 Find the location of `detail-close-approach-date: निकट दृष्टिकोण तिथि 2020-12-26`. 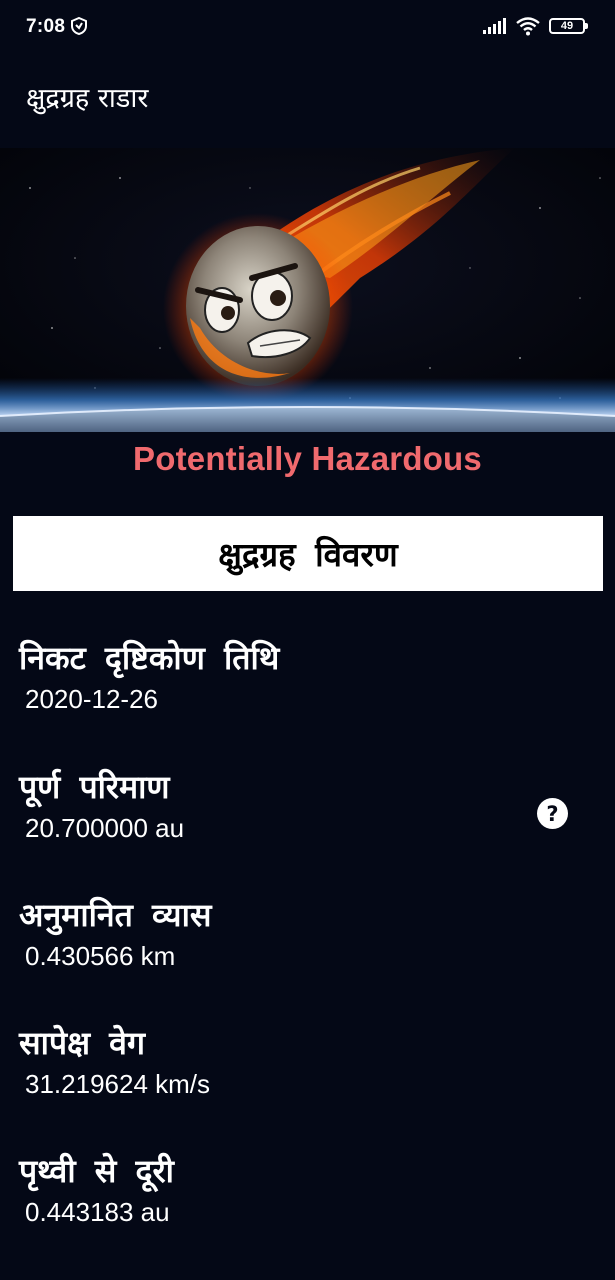

detail-close-approach-date: निकट दृष्टिकोण तिथि 2020-12-26 is located at coordinates (299, 676).